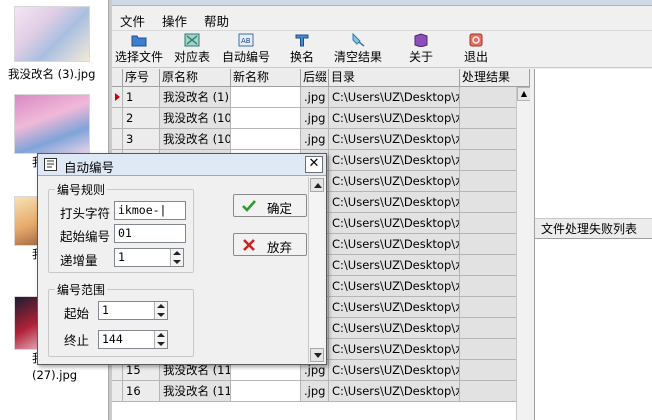 The width and height of the screenshot is (652, 420). I want to click on select-files-button: 选择文件, so click(139, 50).